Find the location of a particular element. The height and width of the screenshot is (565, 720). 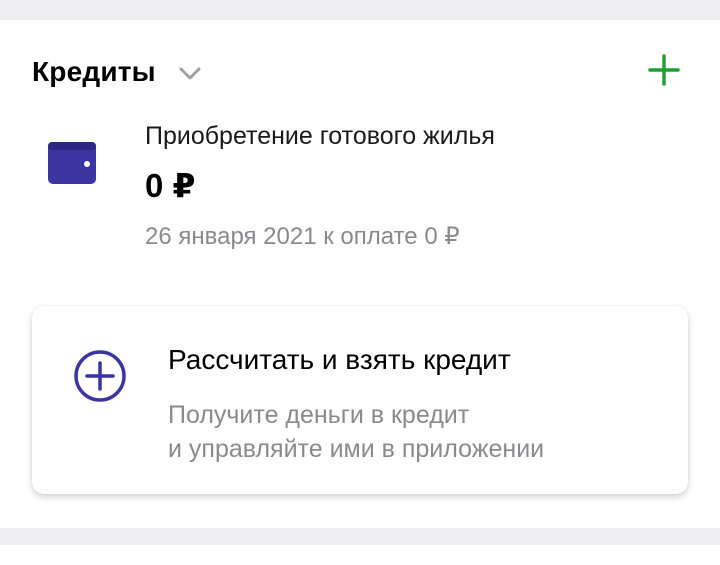

promo-line-2: и управляйте ими в приложении is located at coordinates (356, 449).